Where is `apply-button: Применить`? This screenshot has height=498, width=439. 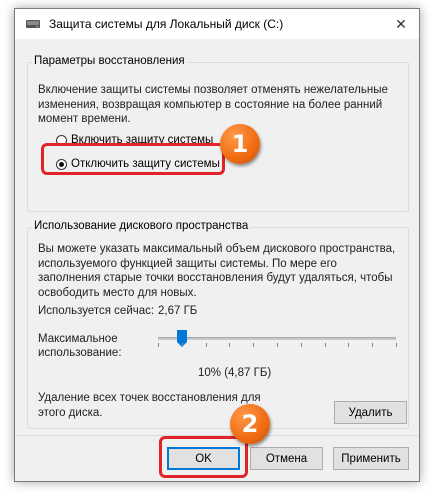 apply-button: Применить is located at coordinates (371, 458).